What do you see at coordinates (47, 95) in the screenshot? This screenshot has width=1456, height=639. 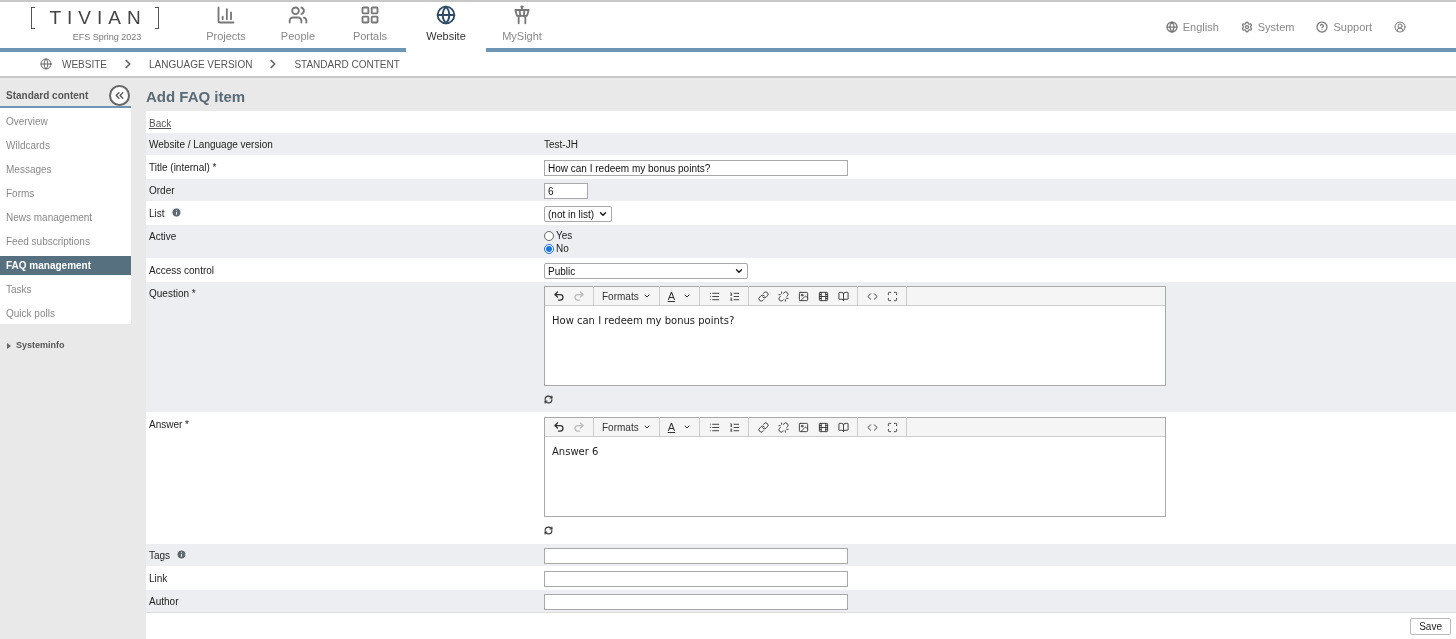 I see `sidebar-title: Standard content` at bounding box center [47, 95].